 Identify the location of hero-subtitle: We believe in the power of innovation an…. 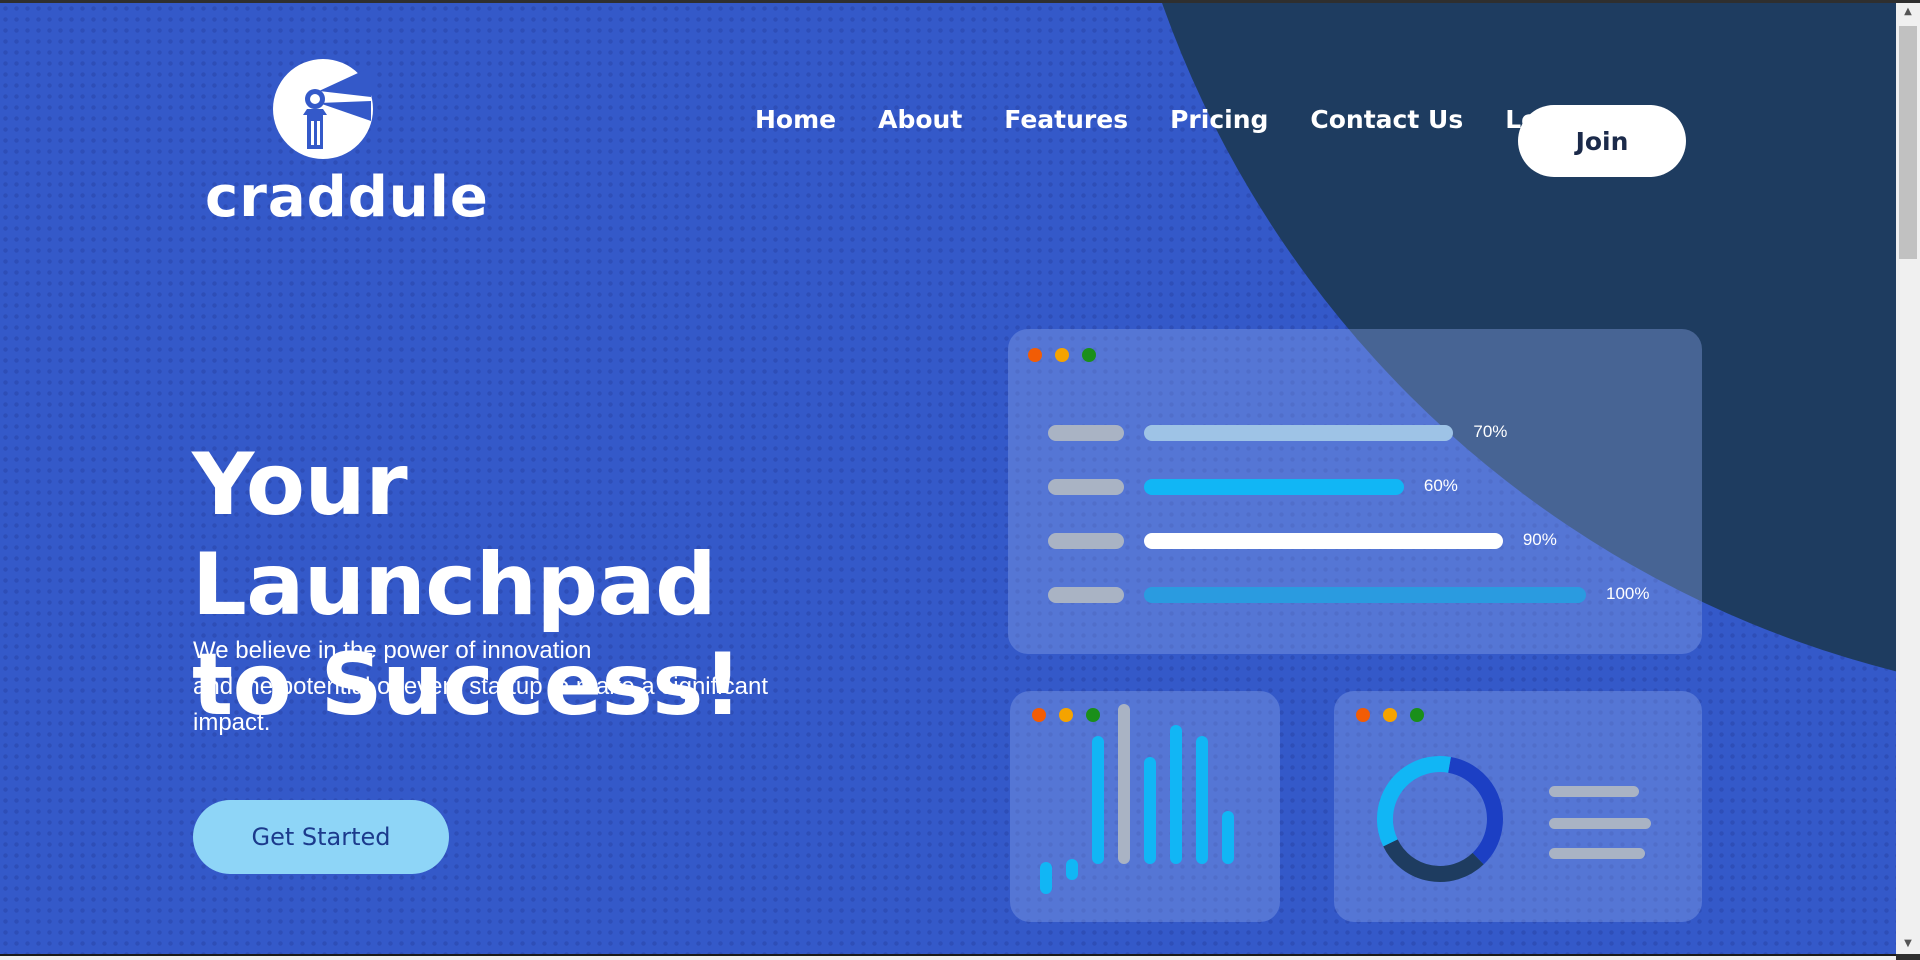
(513, 687).